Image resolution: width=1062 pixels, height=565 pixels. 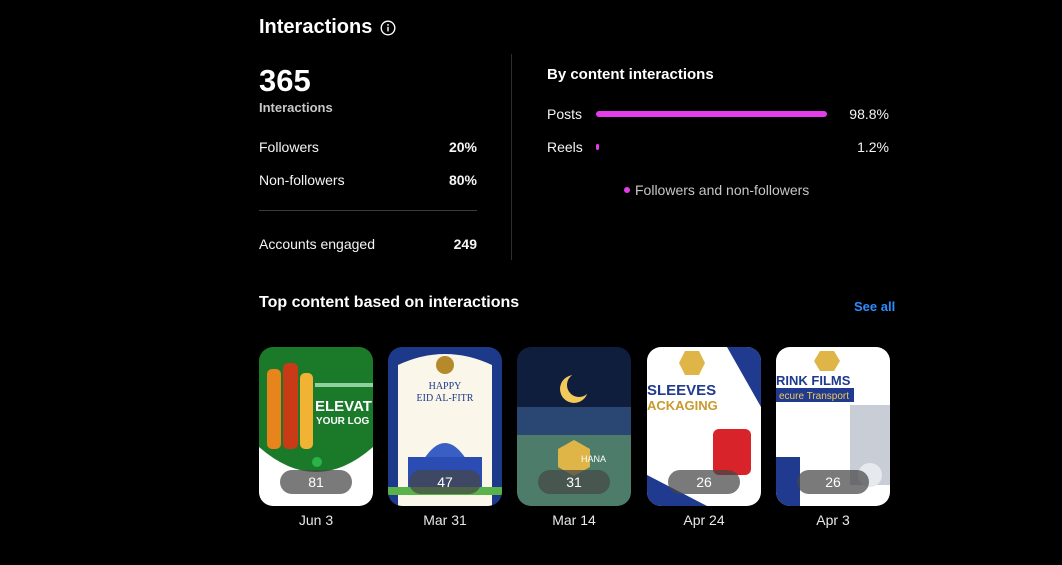 I want to click on followers-row: Followers 20%, so click(x=368, y=147).